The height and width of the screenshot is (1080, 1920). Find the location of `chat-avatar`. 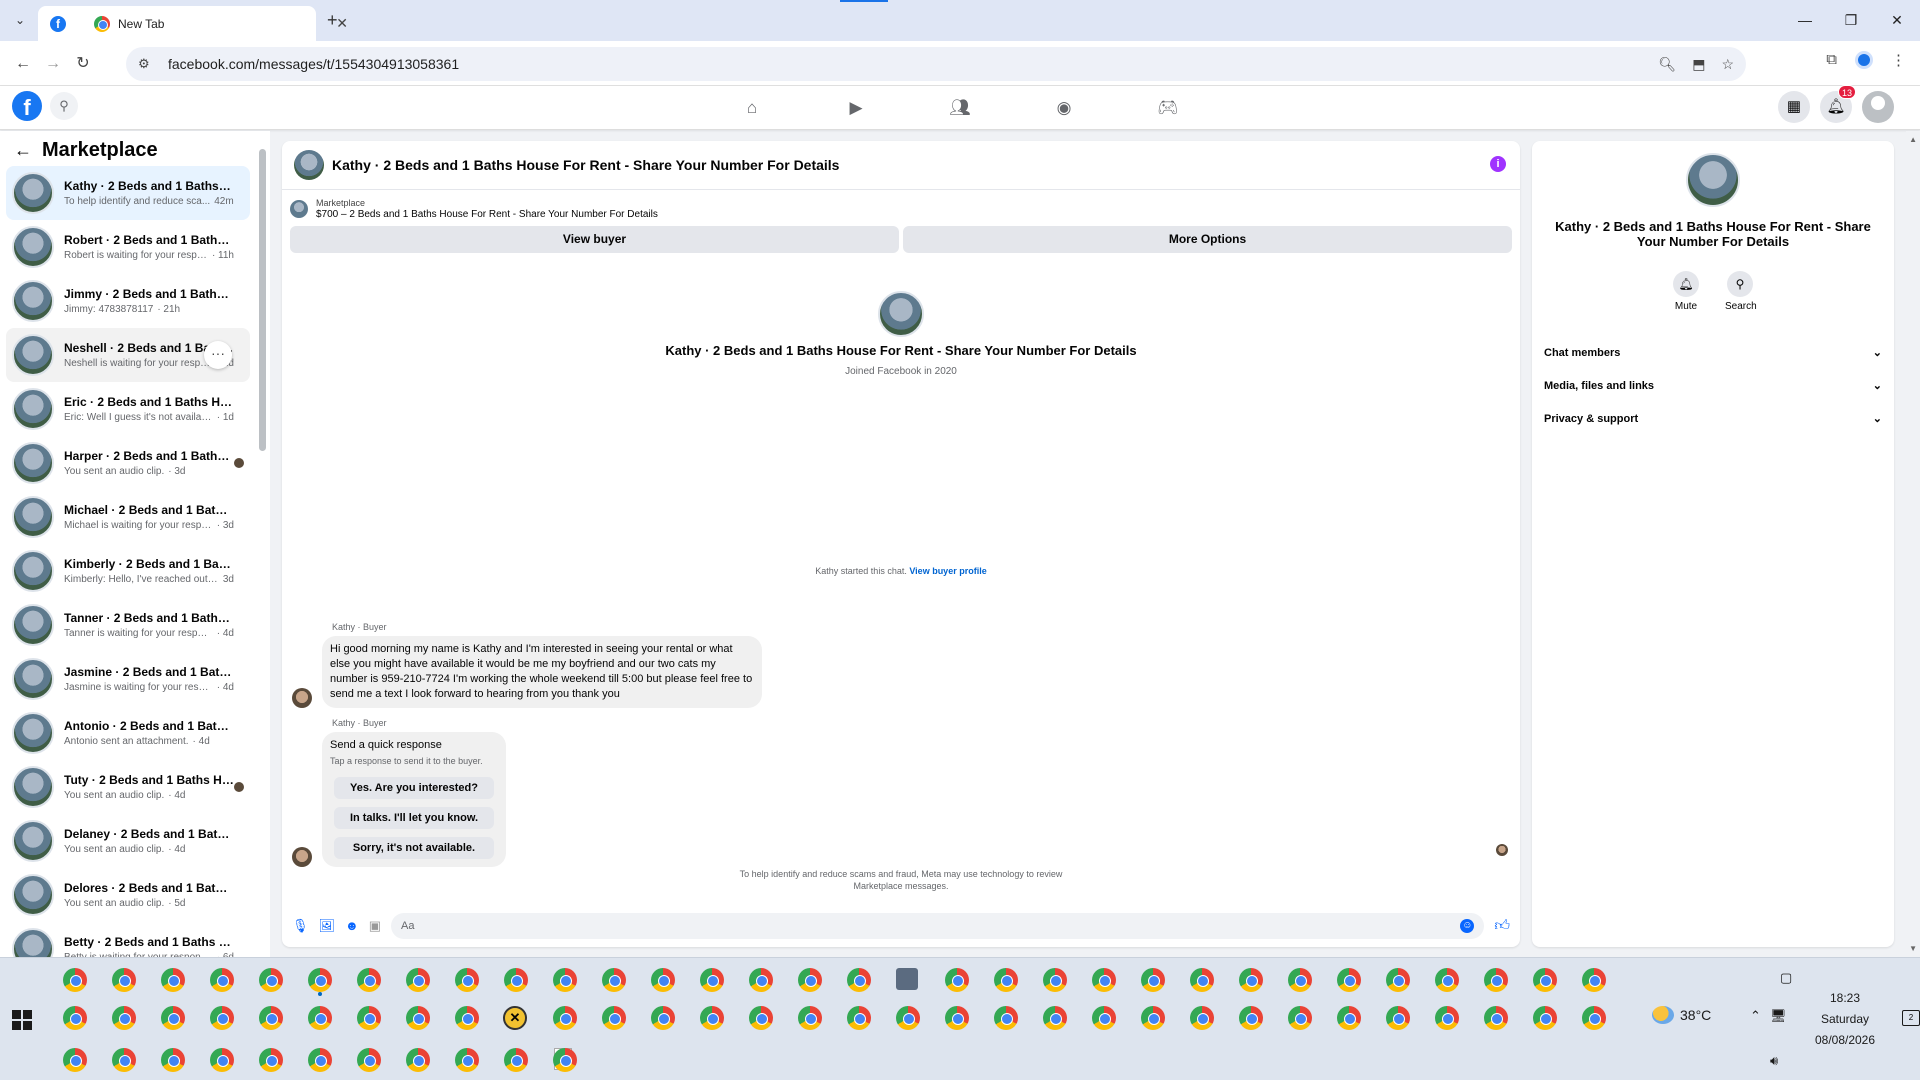

chat-avatar is located at coordinates (309, 165).